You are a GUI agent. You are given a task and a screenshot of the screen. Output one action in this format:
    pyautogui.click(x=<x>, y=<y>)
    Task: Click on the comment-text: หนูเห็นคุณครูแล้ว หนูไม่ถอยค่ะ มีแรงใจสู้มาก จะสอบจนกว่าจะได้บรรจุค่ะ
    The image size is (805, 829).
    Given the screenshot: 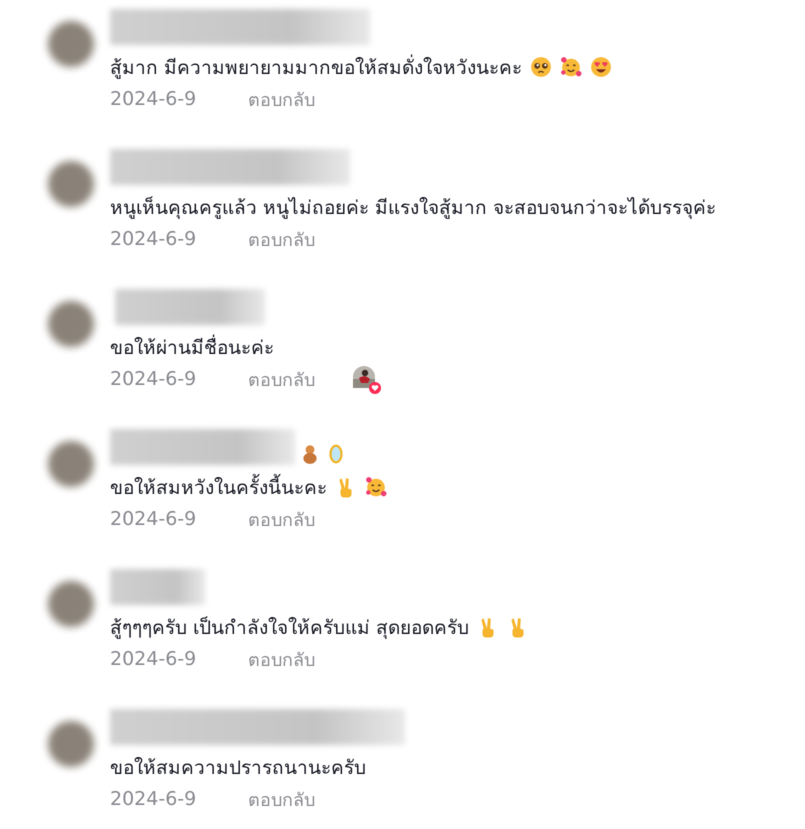 What is the action you would take?
    pyautogui.click(x=413, y=208)
    